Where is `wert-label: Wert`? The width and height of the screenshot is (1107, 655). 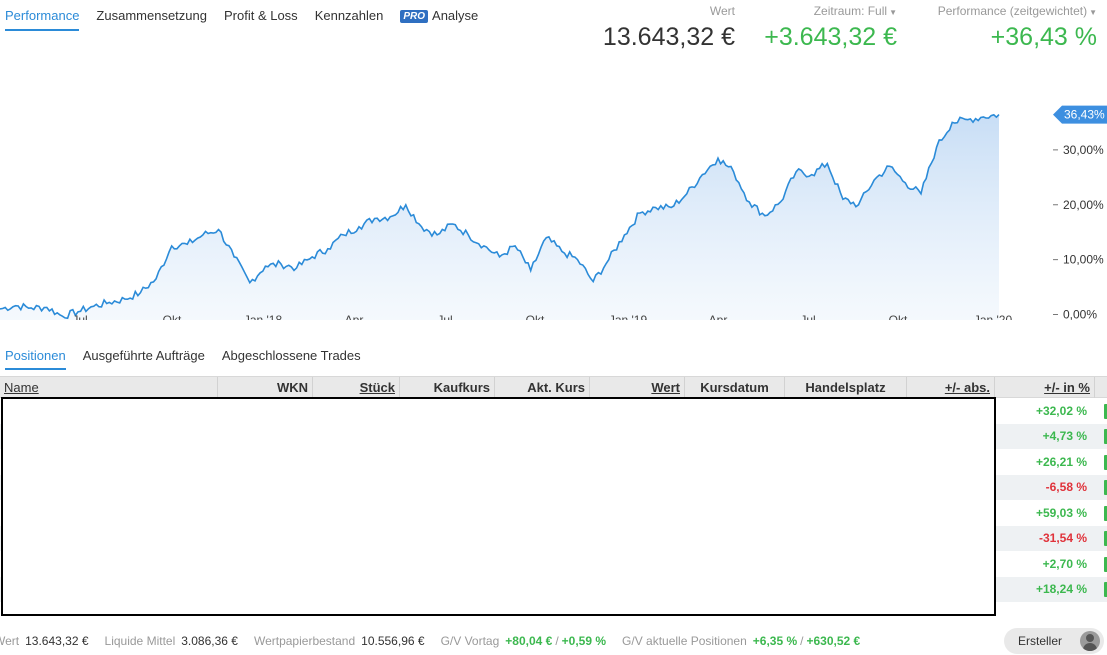 wert-label: Wert is located at coordinates (722, 11).